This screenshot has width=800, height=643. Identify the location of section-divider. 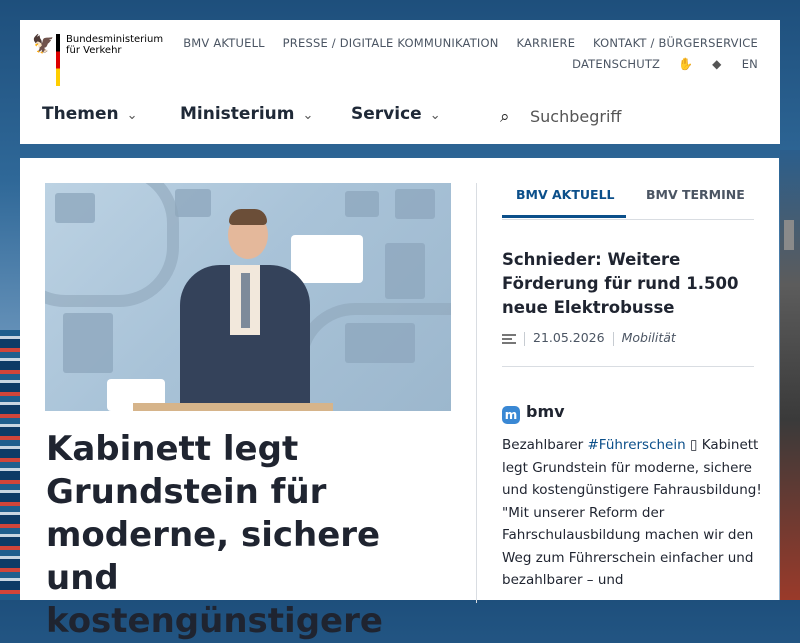
(628, 366).